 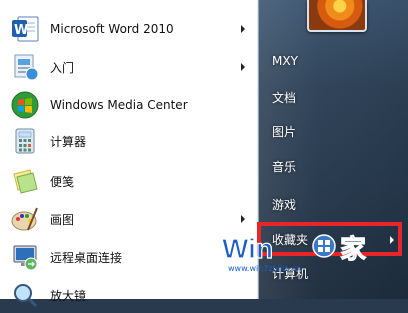 What do you see at coordinates (335, 166) in the screenshot?
I see `music-link: 音乐` at bounding box center [335, 166].